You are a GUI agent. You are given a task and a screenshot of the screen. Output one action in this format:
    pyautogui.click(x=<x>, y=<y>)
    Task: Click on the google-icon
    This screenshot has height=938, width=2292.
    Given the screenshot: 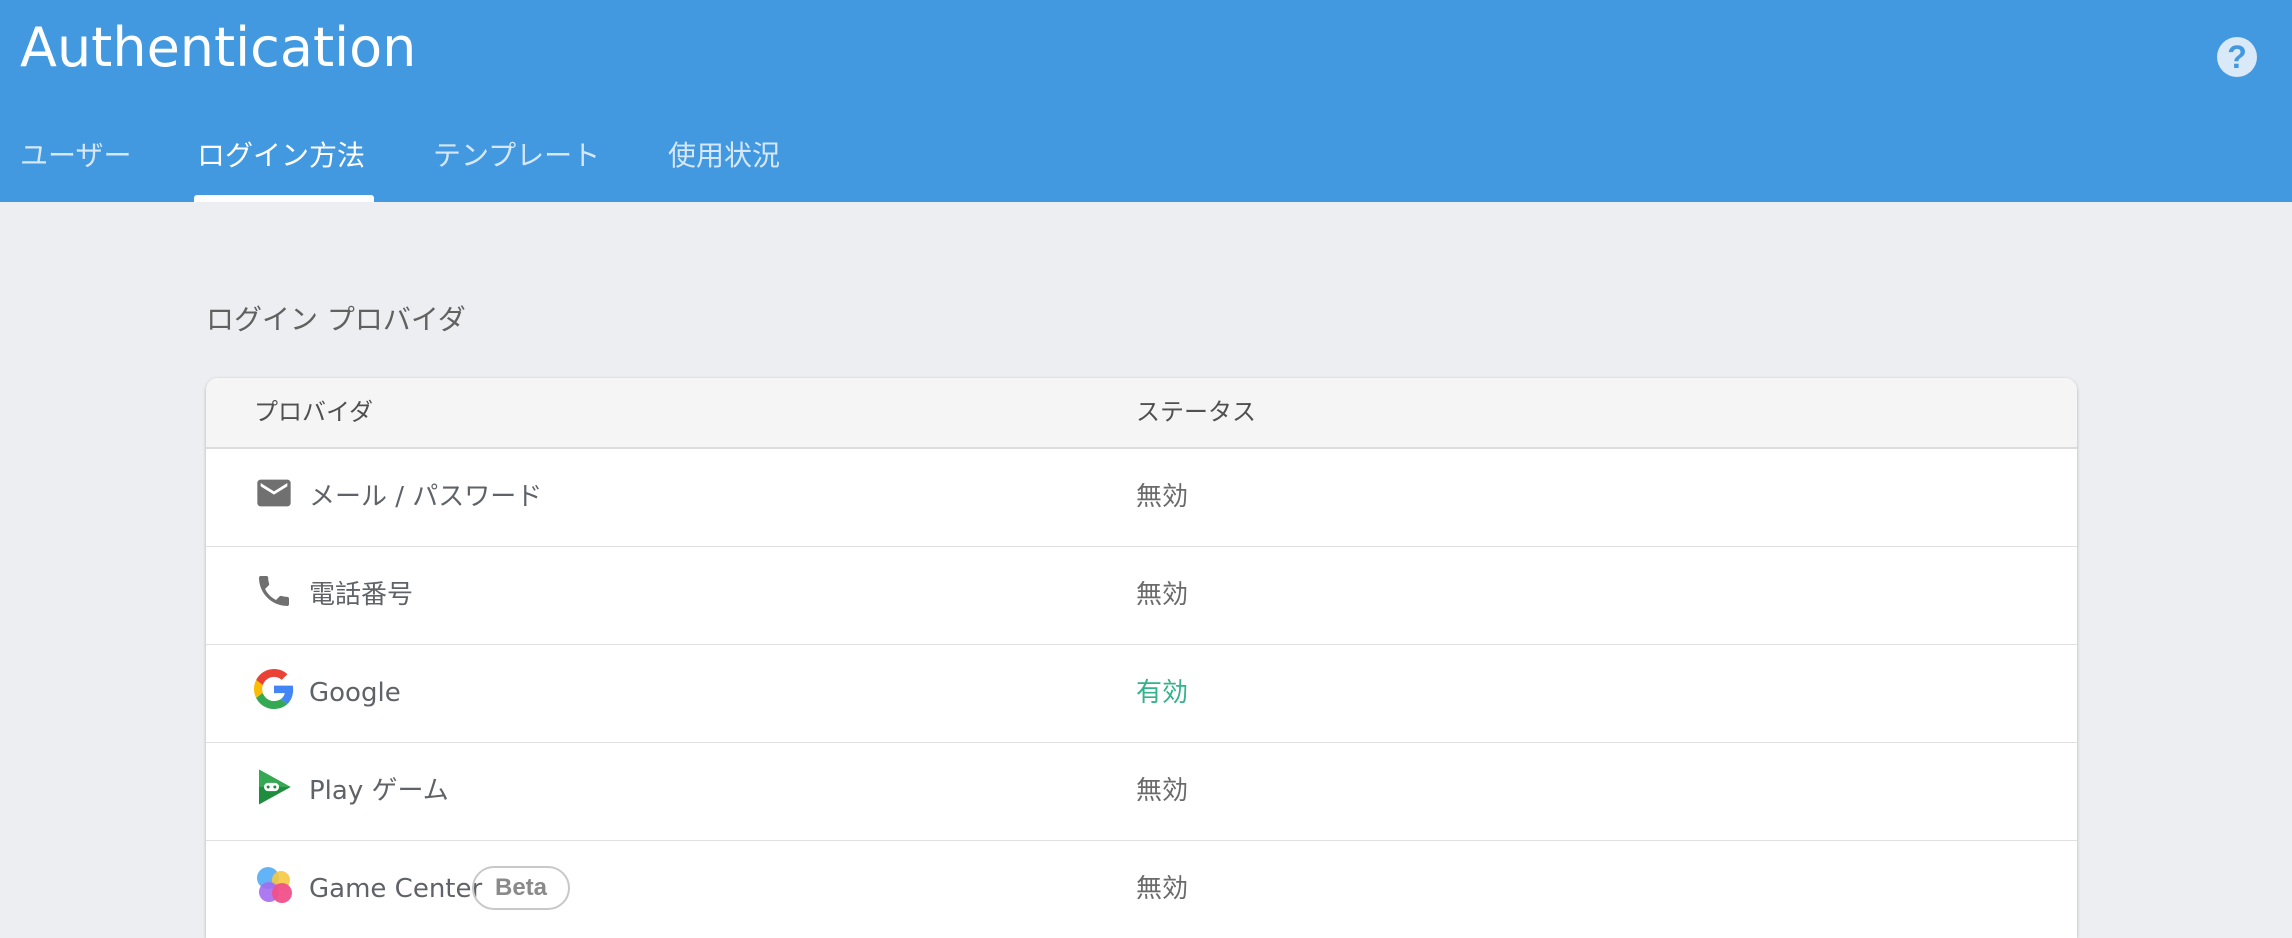 What is the action you would take?
    pyautogui.click(x=274, y=689)
    